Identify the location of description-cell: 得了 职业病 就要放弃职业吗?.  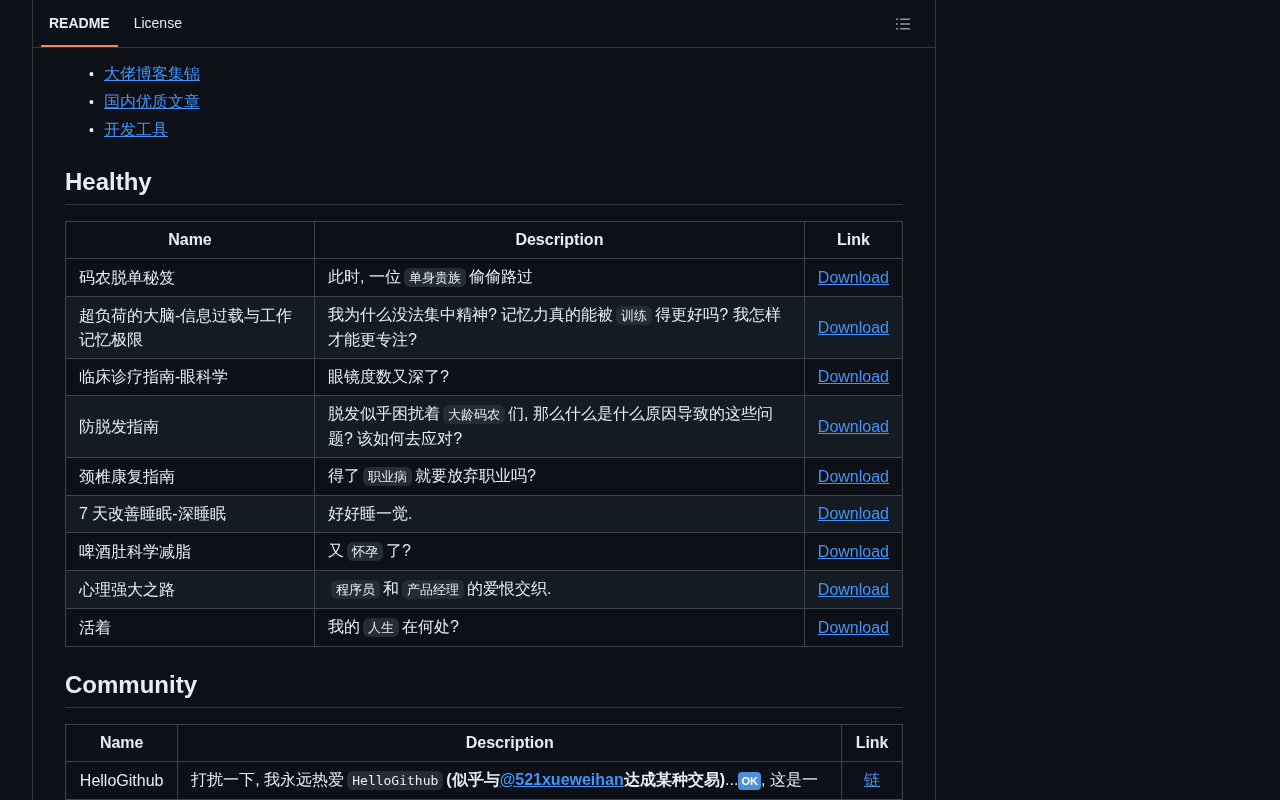
(559, 476).